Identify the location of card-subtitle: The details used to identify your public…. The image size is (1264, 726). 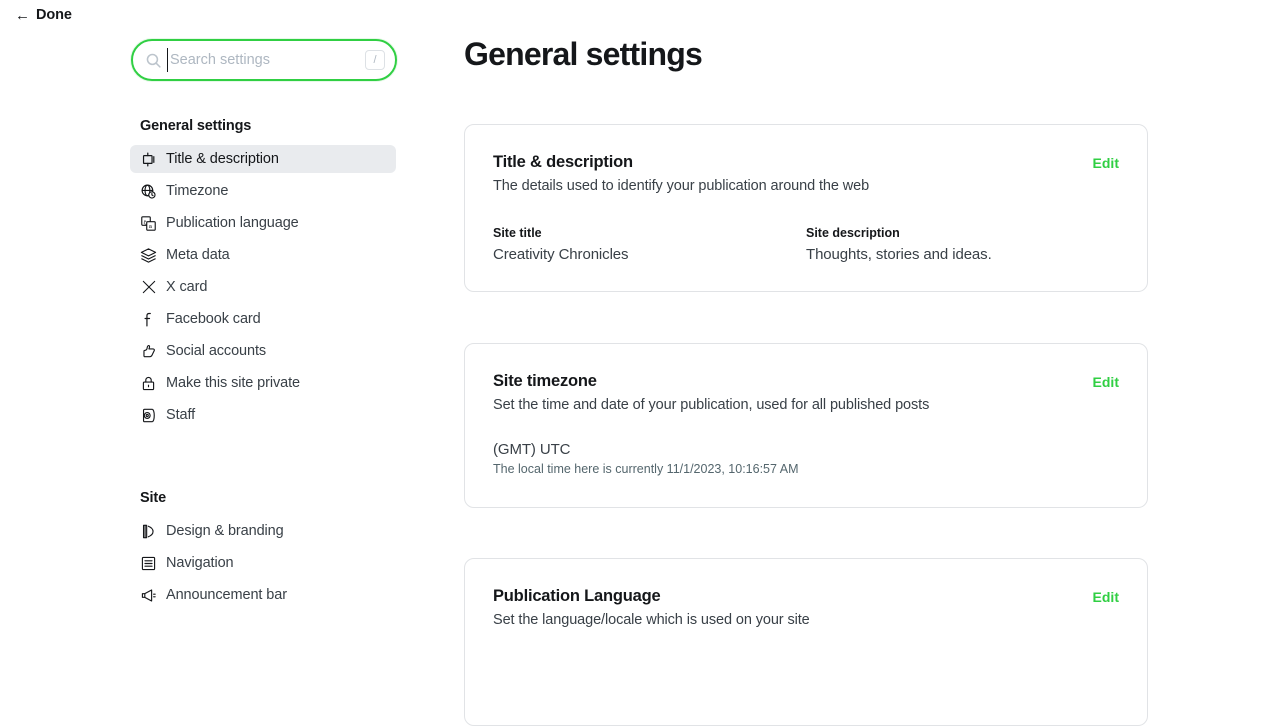
(681, 186).